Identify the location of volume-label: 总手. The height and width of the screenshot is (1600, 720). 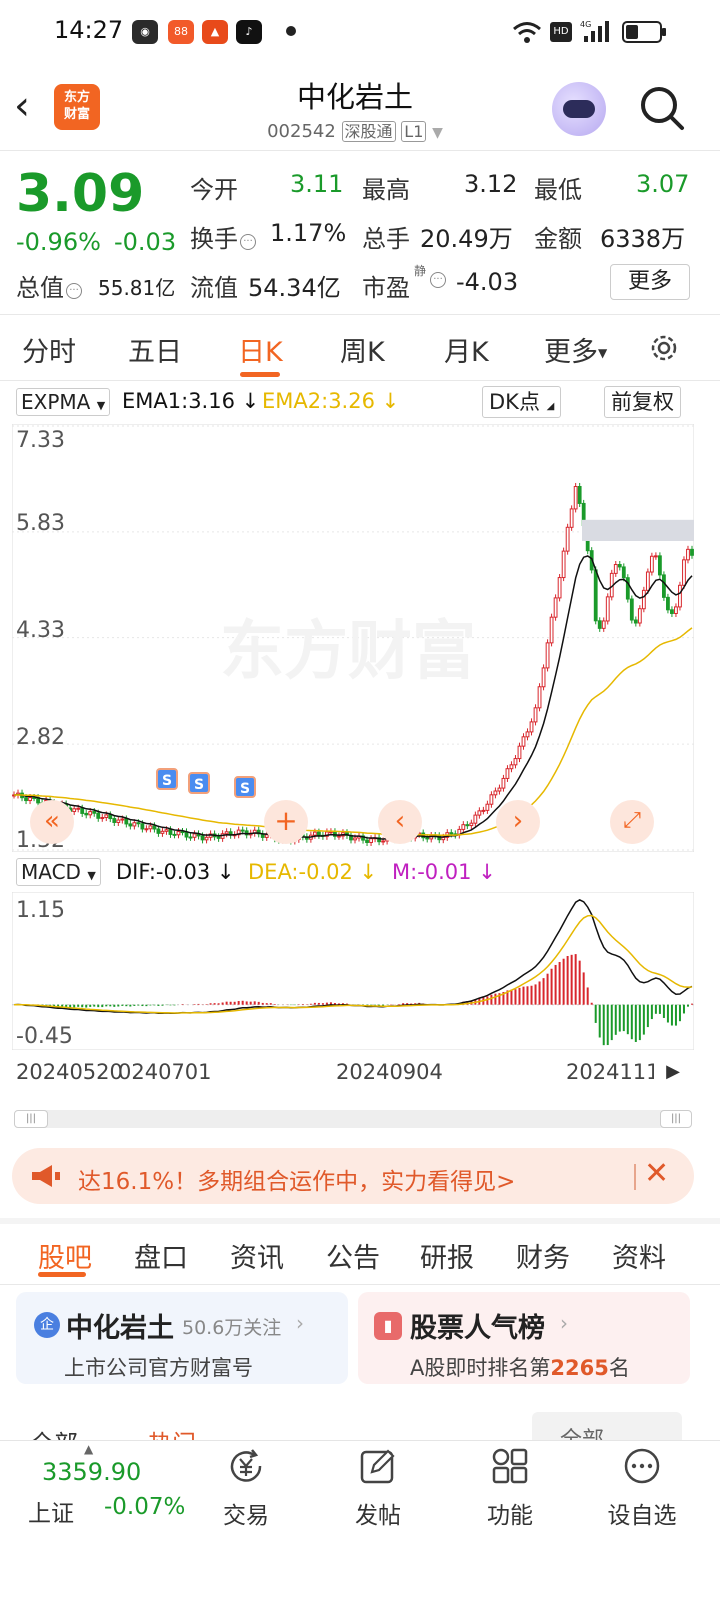
(386, 239).